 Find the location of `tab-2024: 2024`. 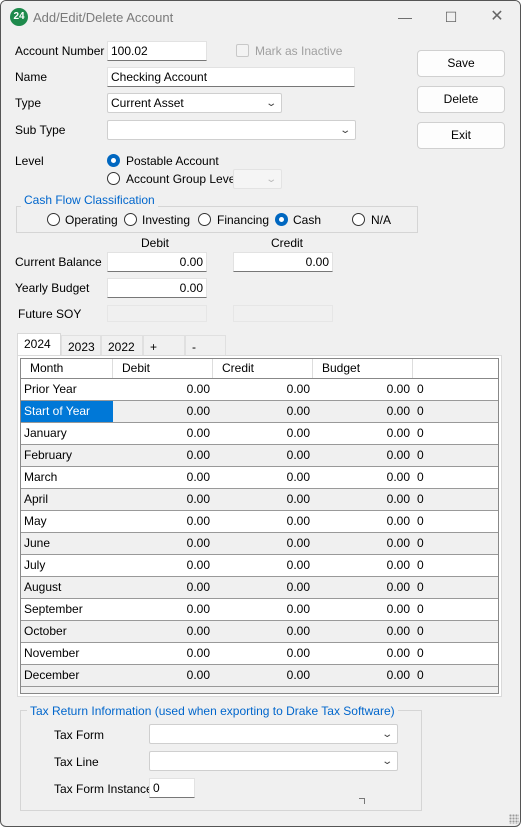

tab-2024: 2024 is located at coordinates (39, 344).